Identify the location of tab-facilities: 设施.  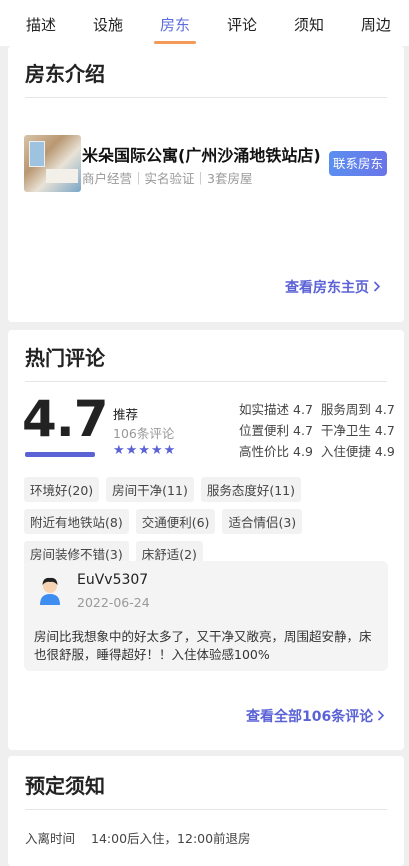
(108, 23).